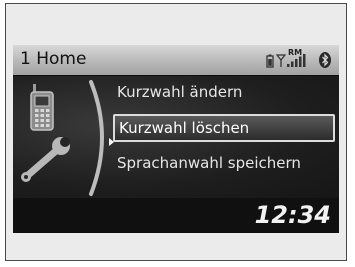  Describe the element at coordinates (224, 128) in the screenshot. I see `menu-item-kurzwahl-loeschen: Kurzwahl löschen` at that location.